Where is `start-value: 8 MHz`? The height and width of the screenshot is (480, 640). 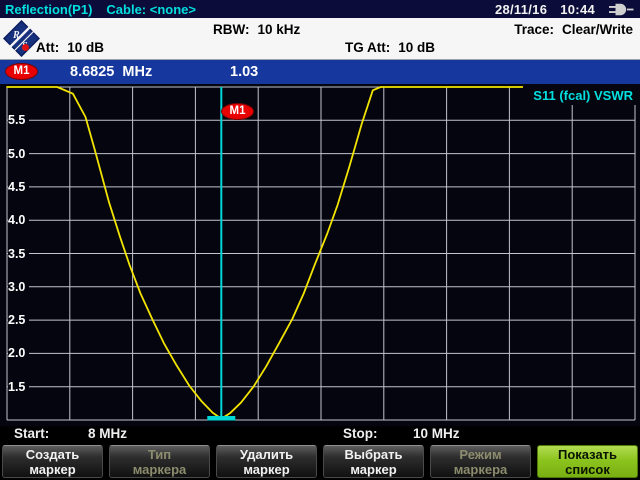
start-value: 8 MHz is located at coordinates (108, 433).